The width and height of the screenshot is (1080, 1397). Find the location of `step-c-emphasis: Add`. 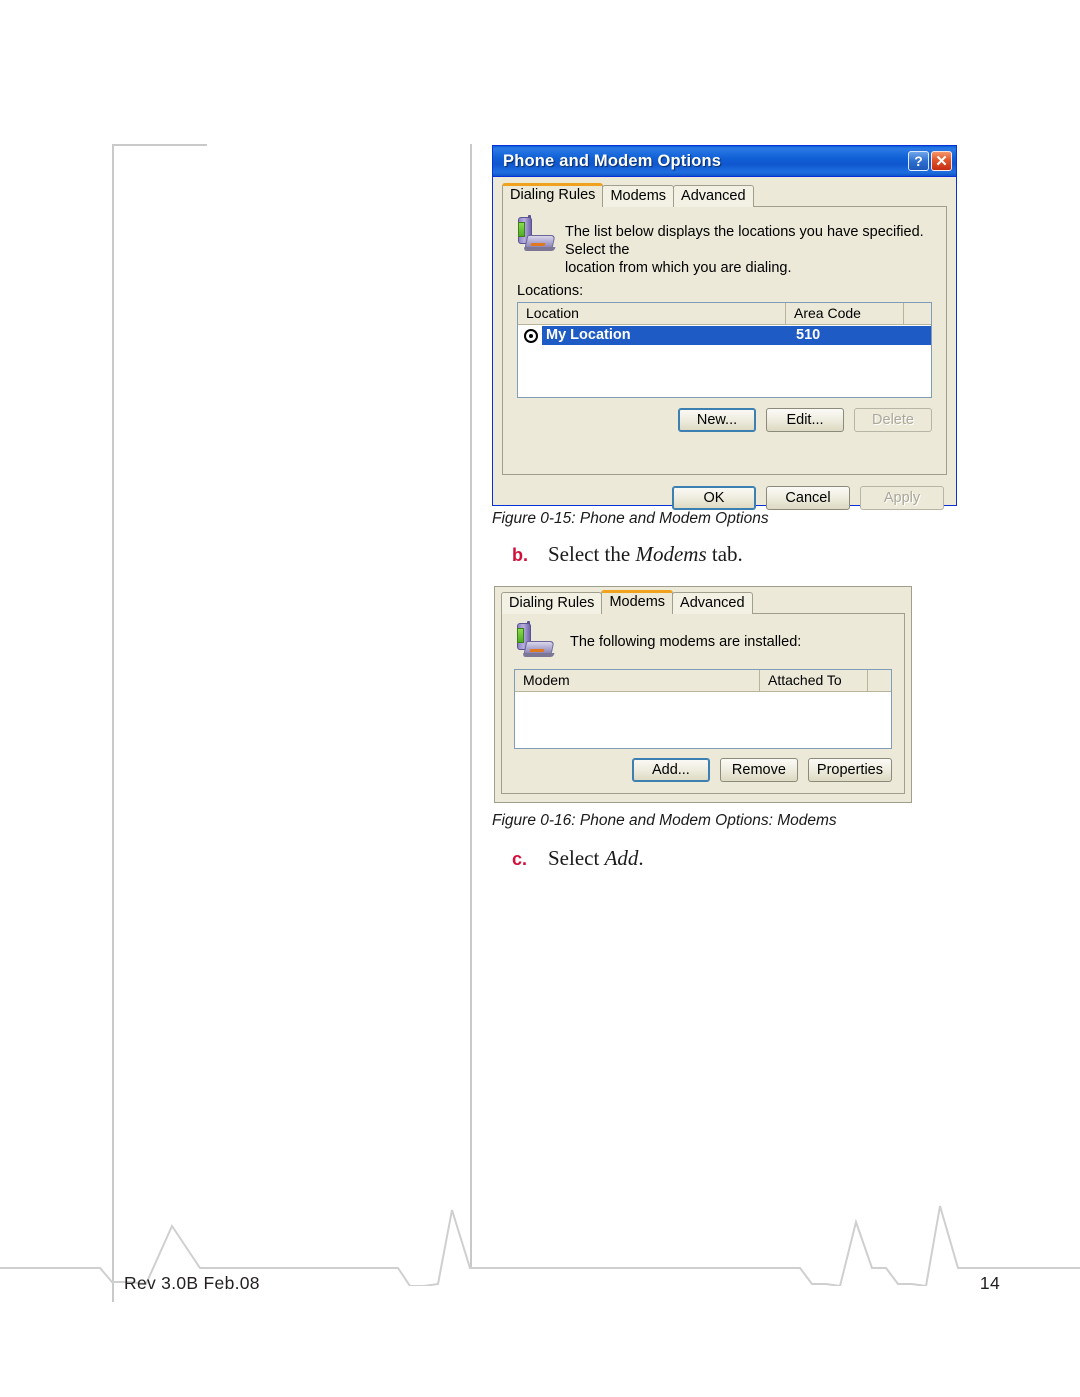

step-c-emphasis: Add is located at coordinates (621, 858).